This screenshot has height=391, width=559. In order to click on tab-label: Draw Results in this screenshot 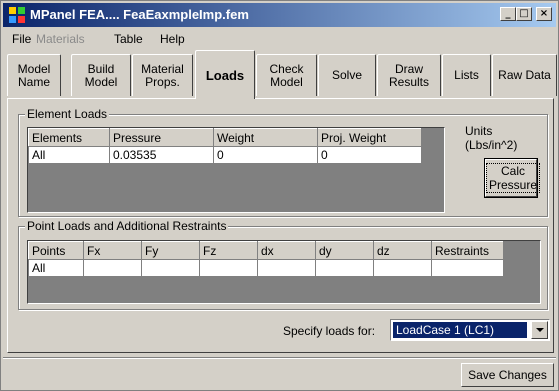, I will do `click(408, 75)`.